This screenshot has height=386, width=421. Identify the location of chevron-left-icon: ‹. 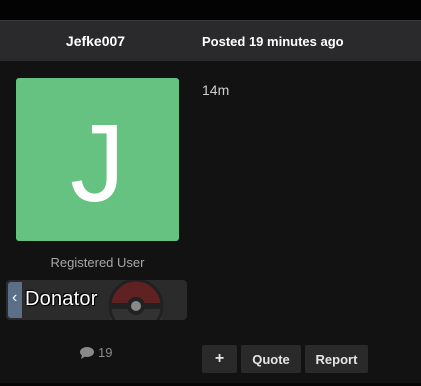
(15, 297).